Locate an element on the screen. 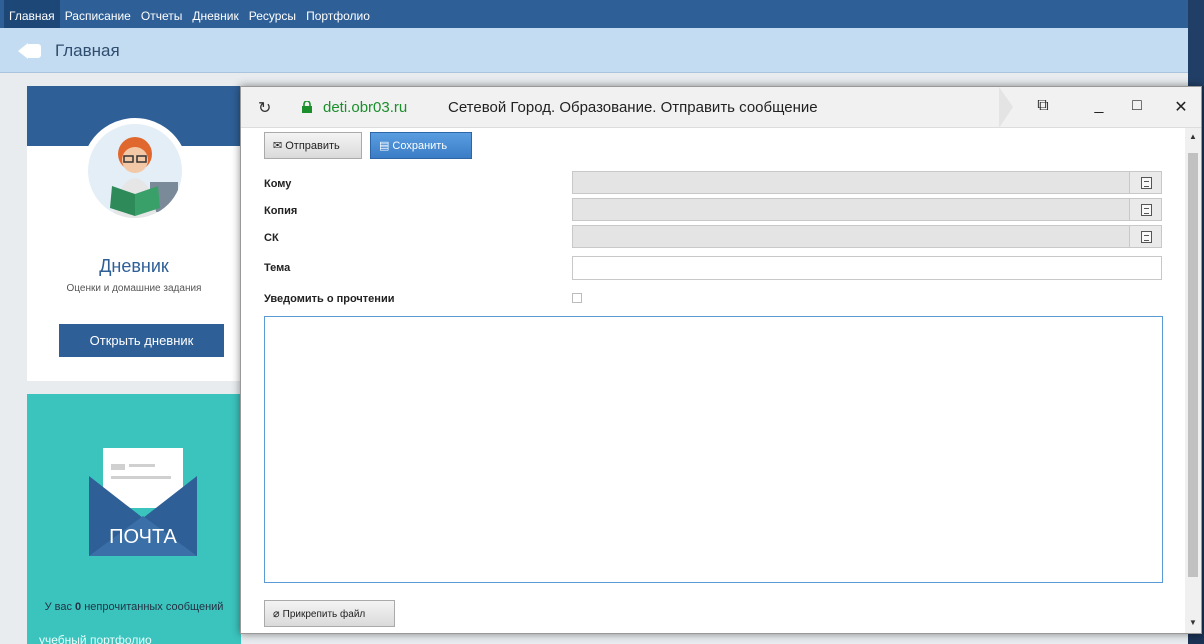 The height and width of the screenshot is (644, 1204). page-title: Главная is located at coordinates (87, 50).